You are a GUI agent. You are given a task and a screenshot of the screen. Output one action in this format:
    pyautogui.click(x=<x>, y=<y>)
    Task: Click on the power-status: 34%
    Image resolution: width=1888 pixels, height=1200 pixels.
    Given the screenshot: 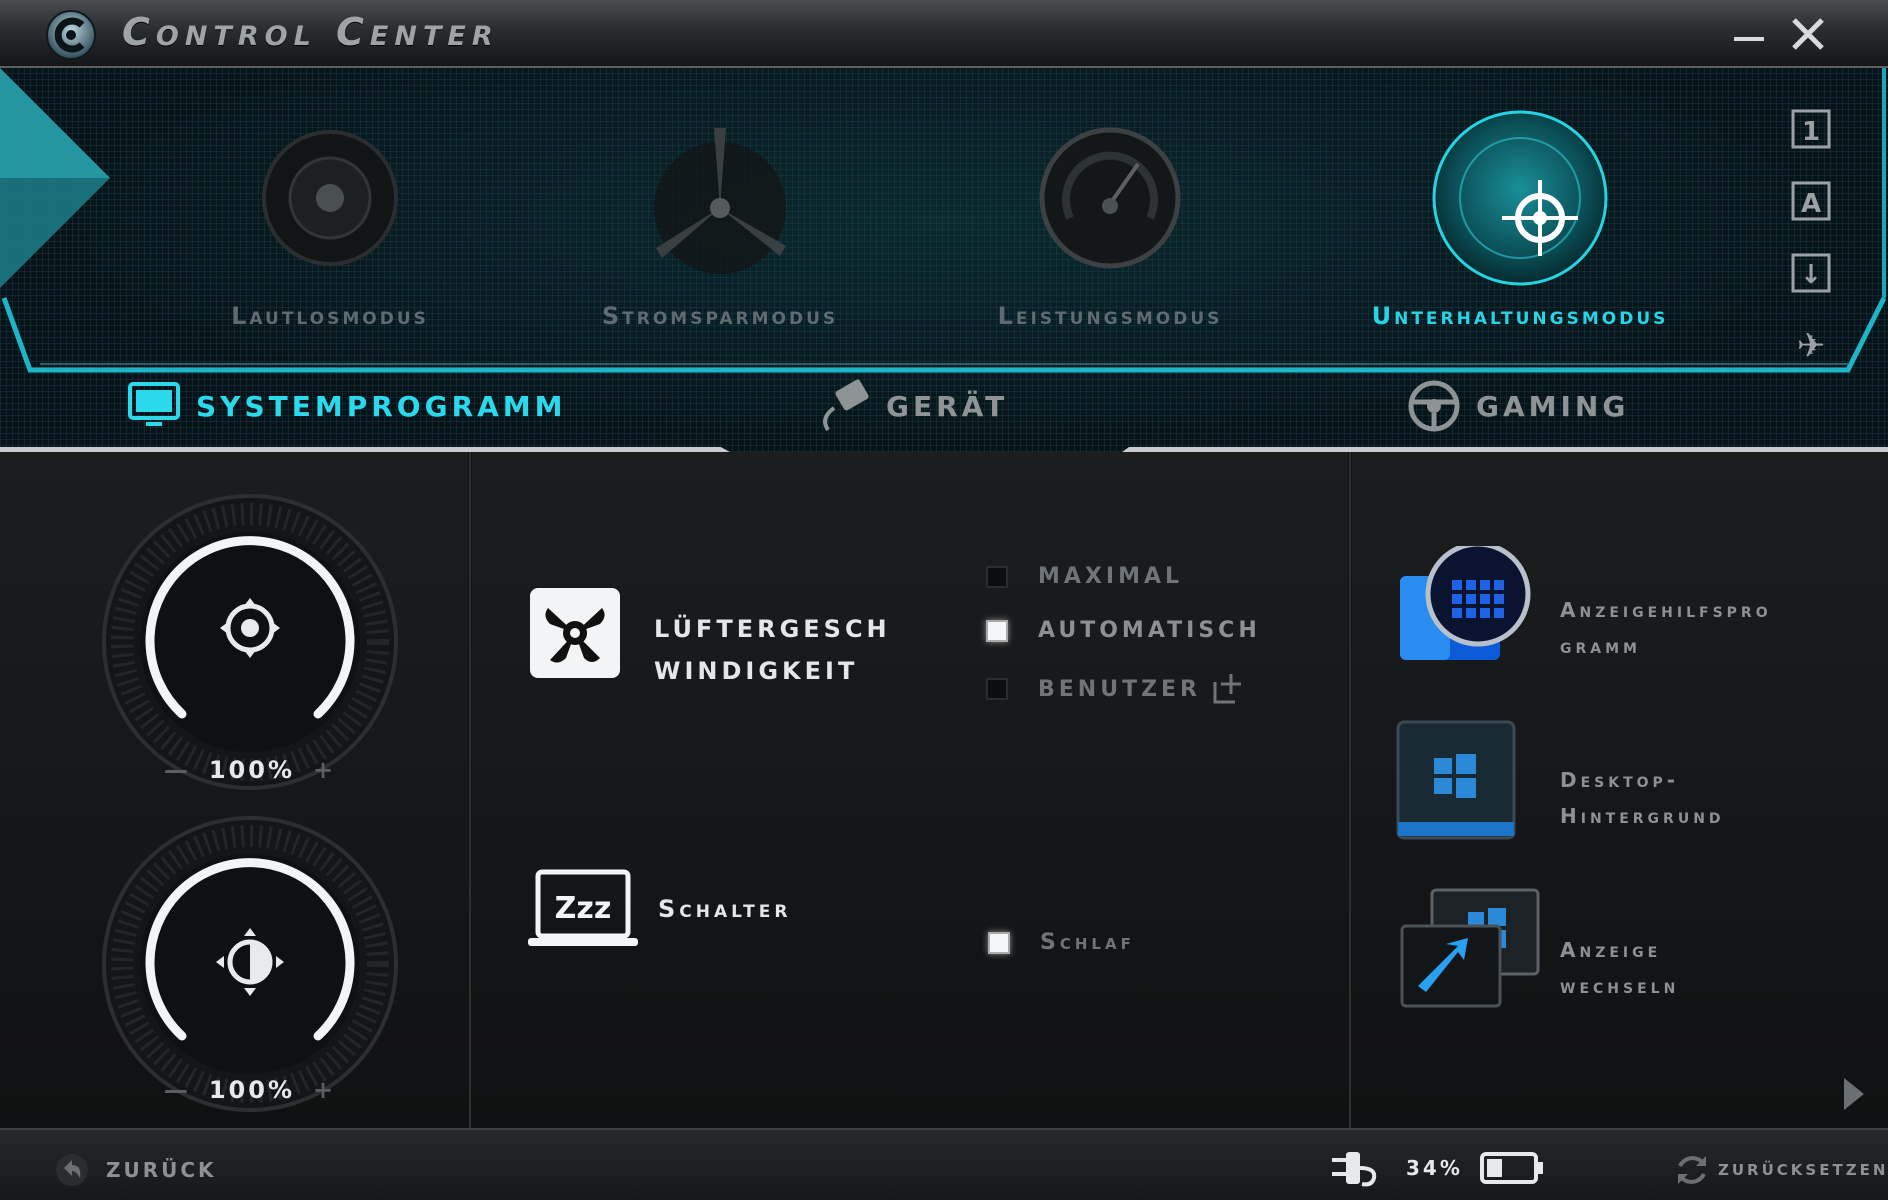 What is the action you would take?
    pyautogui.click(x=1437, y=1168)
    